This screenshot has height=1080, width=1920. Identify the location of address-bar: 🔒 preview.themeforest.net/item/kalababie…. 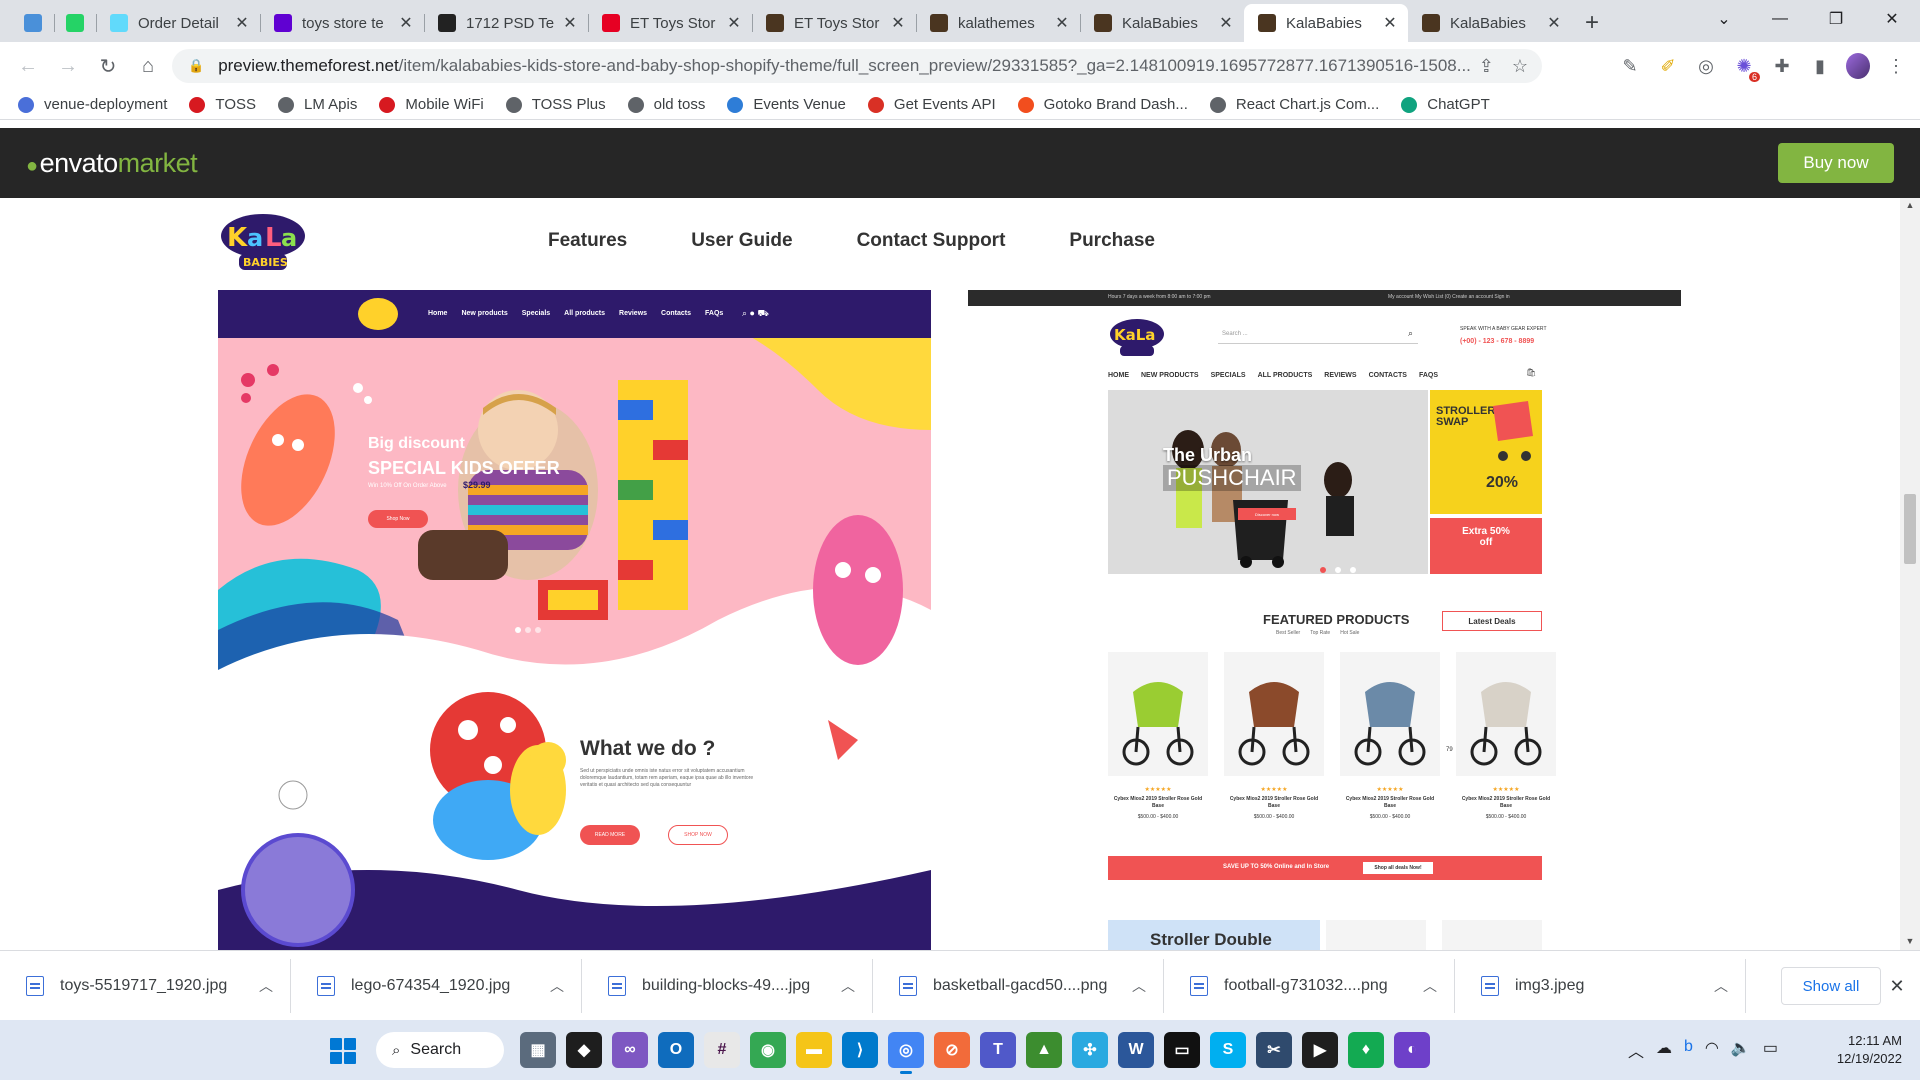
(857, 66).